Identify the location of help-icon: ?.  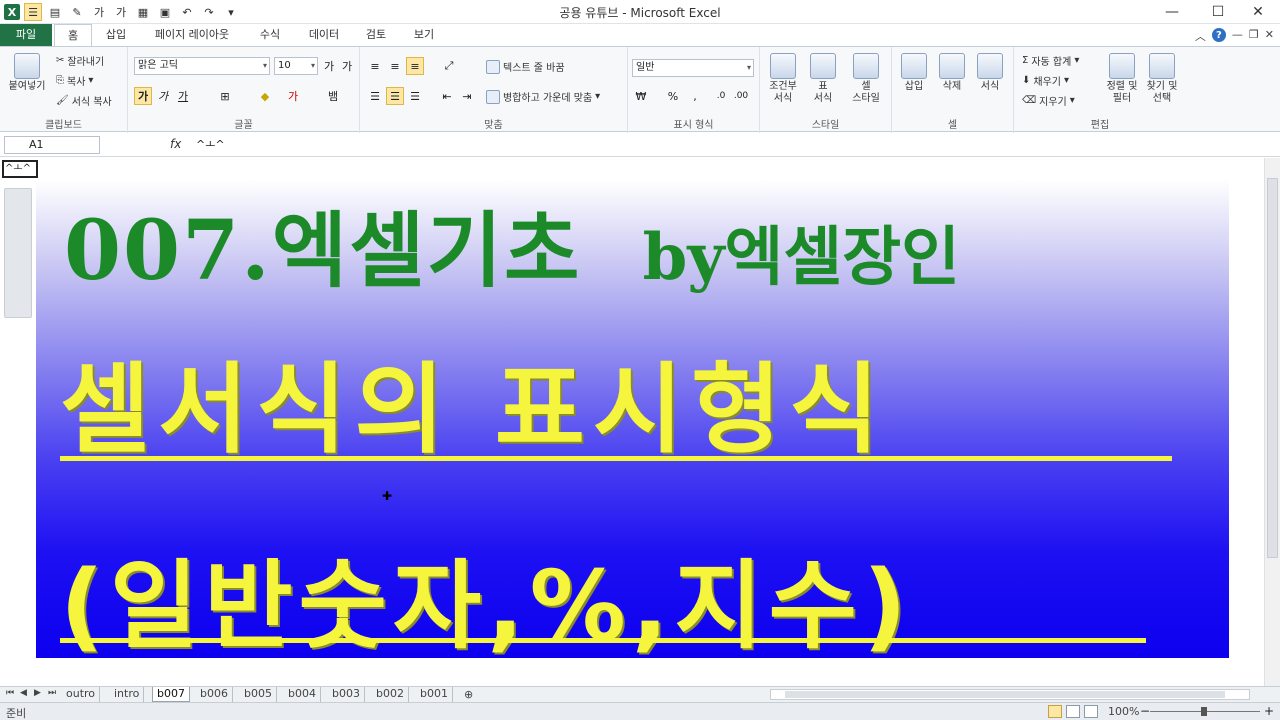
(1218, 35).